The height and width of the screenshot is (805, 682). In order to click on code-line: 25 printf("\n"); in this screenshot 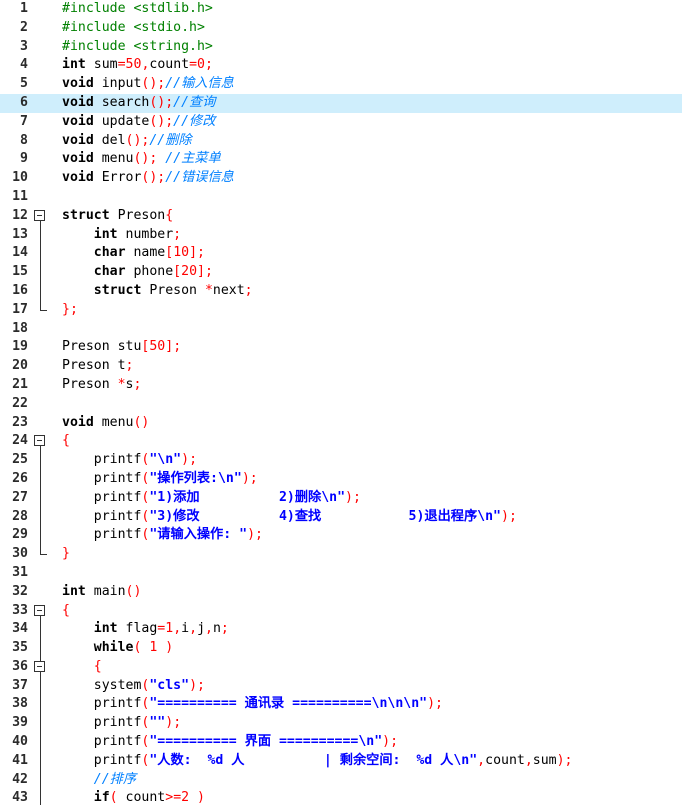, I will do `click(341, 460)`.